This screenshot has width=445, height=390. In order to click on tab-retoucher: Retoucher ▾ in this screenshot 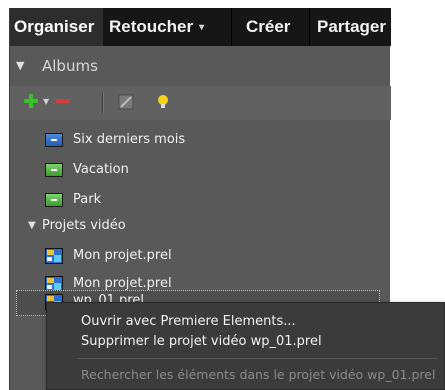, I will do `click(167, 27)`.